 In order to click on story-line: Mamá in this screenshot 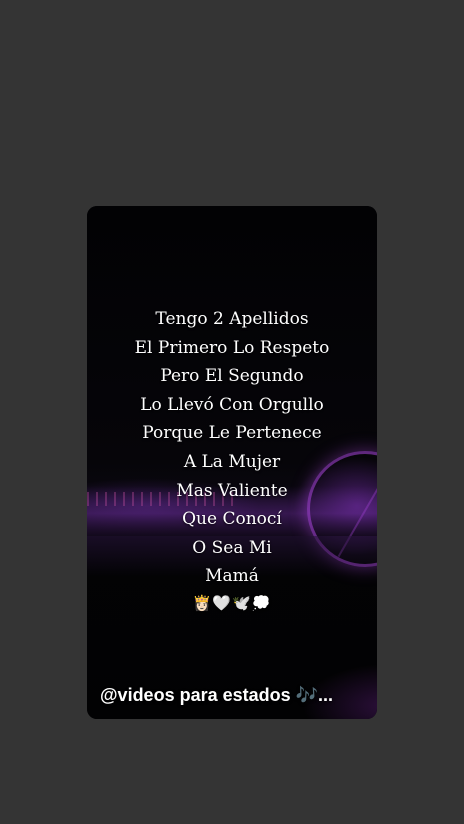, I will do `click(232, 576)`.